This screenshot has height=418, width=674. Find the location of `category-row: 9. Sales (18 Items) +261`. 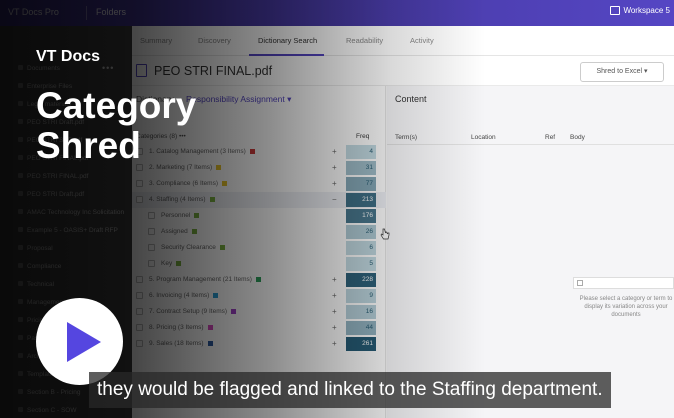

category-row: 9. Sales (18 Items) +261 is located at coordinates (259, 344).